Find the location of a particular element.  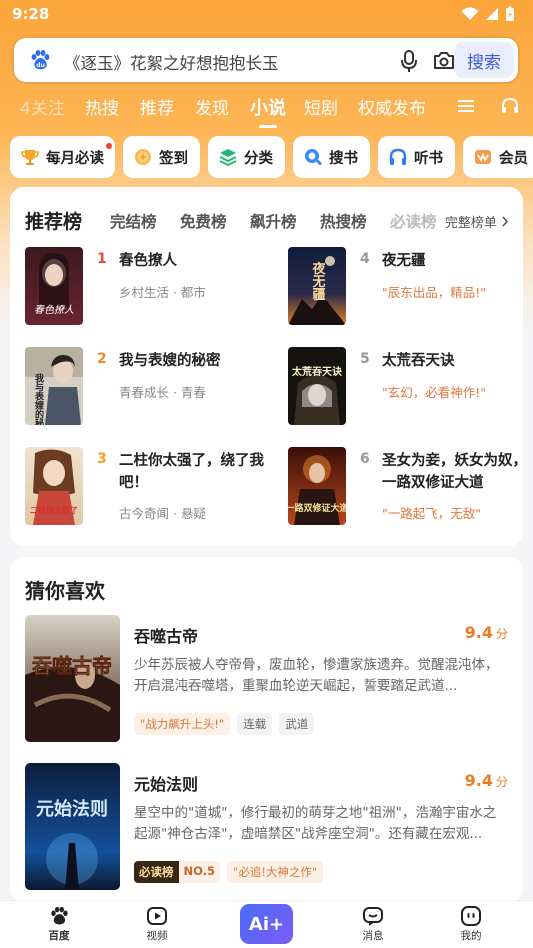

book-title: 圣女为妾，妖女为奴，一路双修证大道 is located at coordinates (454, 472).